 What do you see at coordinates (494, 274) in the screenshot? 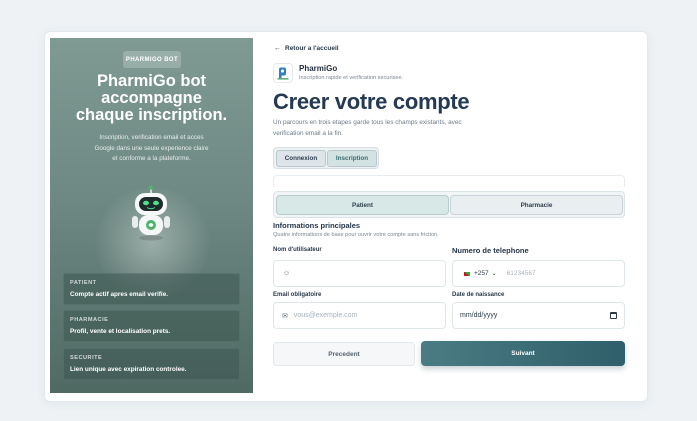
I see `chevron-down-icon: ⌄` at bounding box center [494, 274].